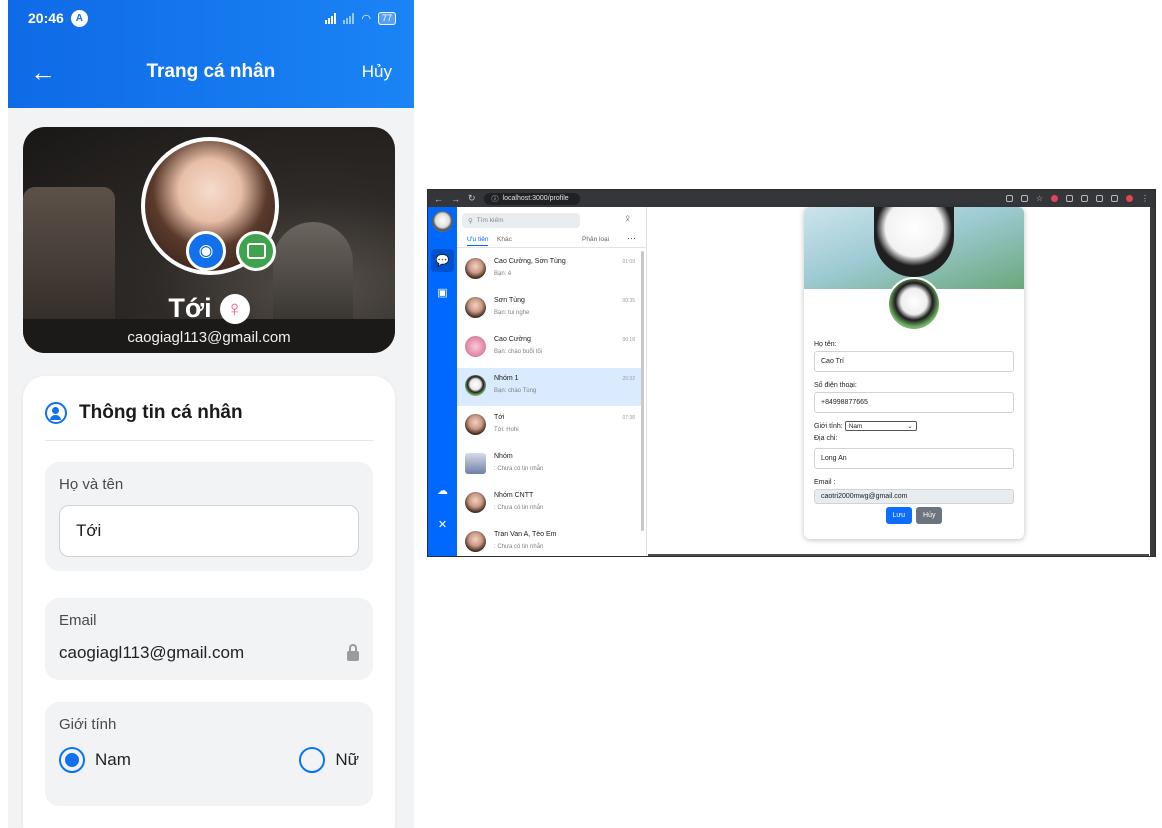 This screenshot has width=1162, height=828. What do you see at coordinates (504, 239) in the screenshot?
I see `tab-other: Khác` at bounding box center [504, 239].